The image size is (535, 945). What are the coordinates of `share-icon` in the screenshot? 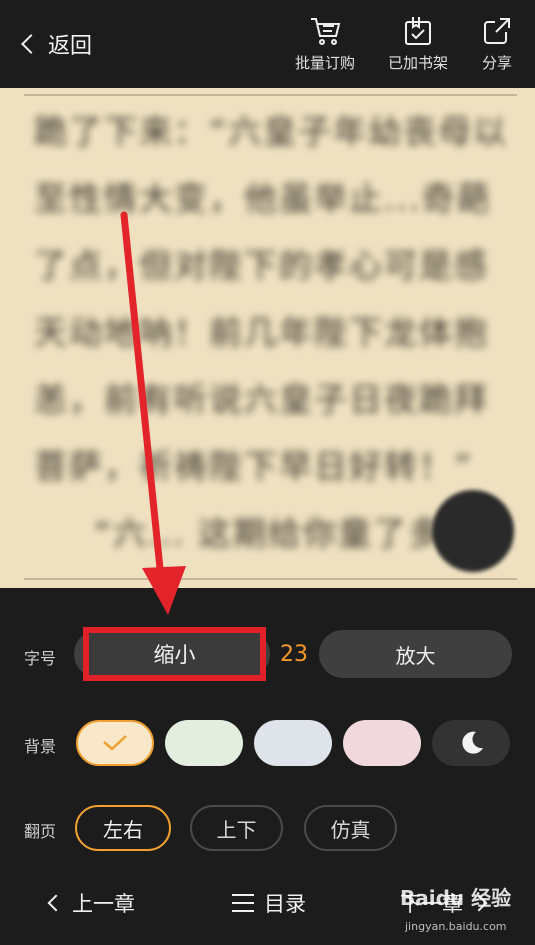 It's located at (497, 31).